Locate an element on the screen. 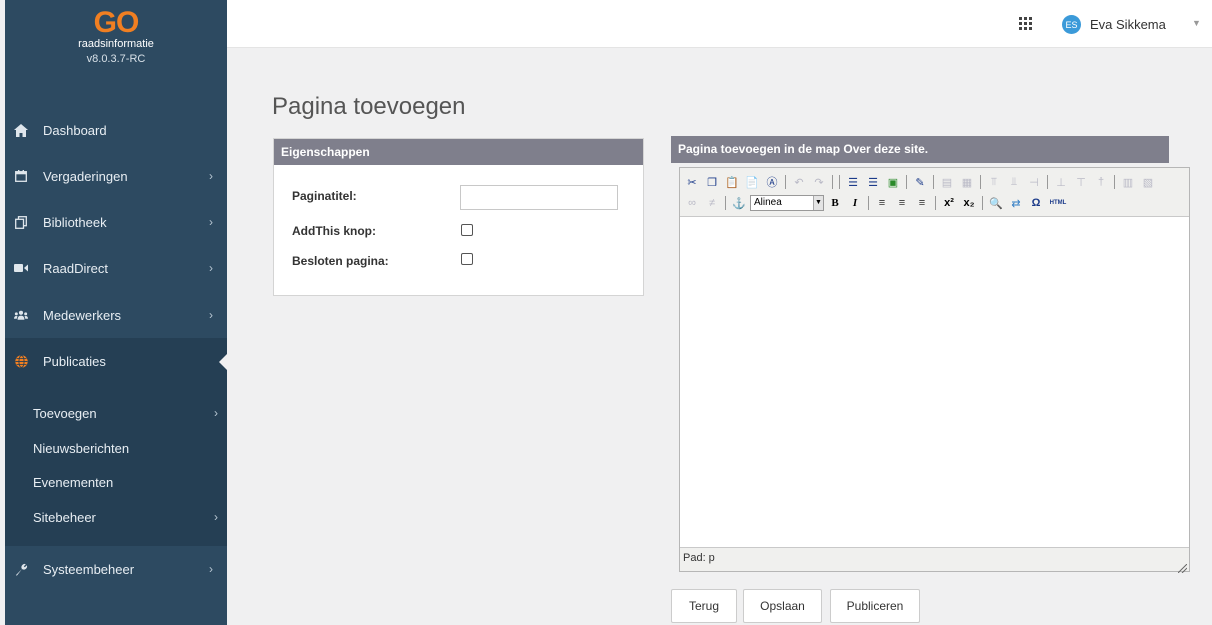 This screenshot has height=625, width=1212. unlink-icon: ≠ is located at coordinates (712, 203).